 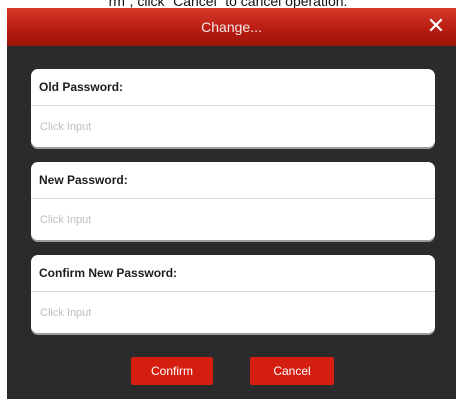 I want to click on confirm-password-field, so click(x=233, y=312).